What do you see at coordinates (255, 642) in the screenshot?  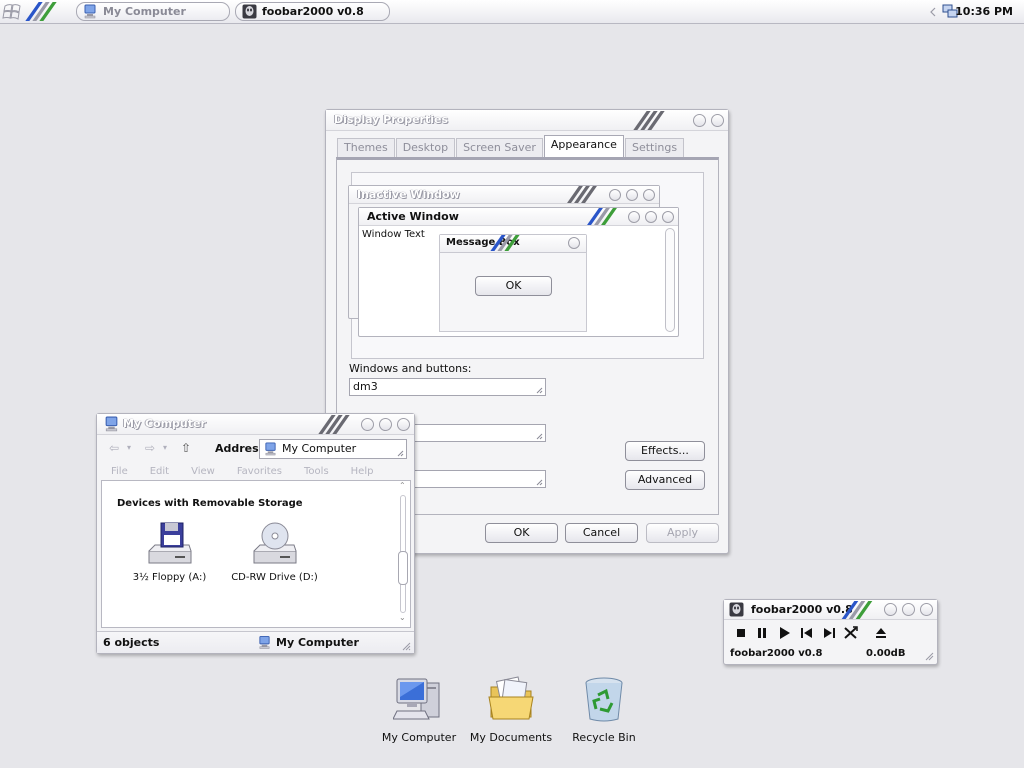 I see `status-bar: 6 objects My Computer` at bounding box center [255, 642].